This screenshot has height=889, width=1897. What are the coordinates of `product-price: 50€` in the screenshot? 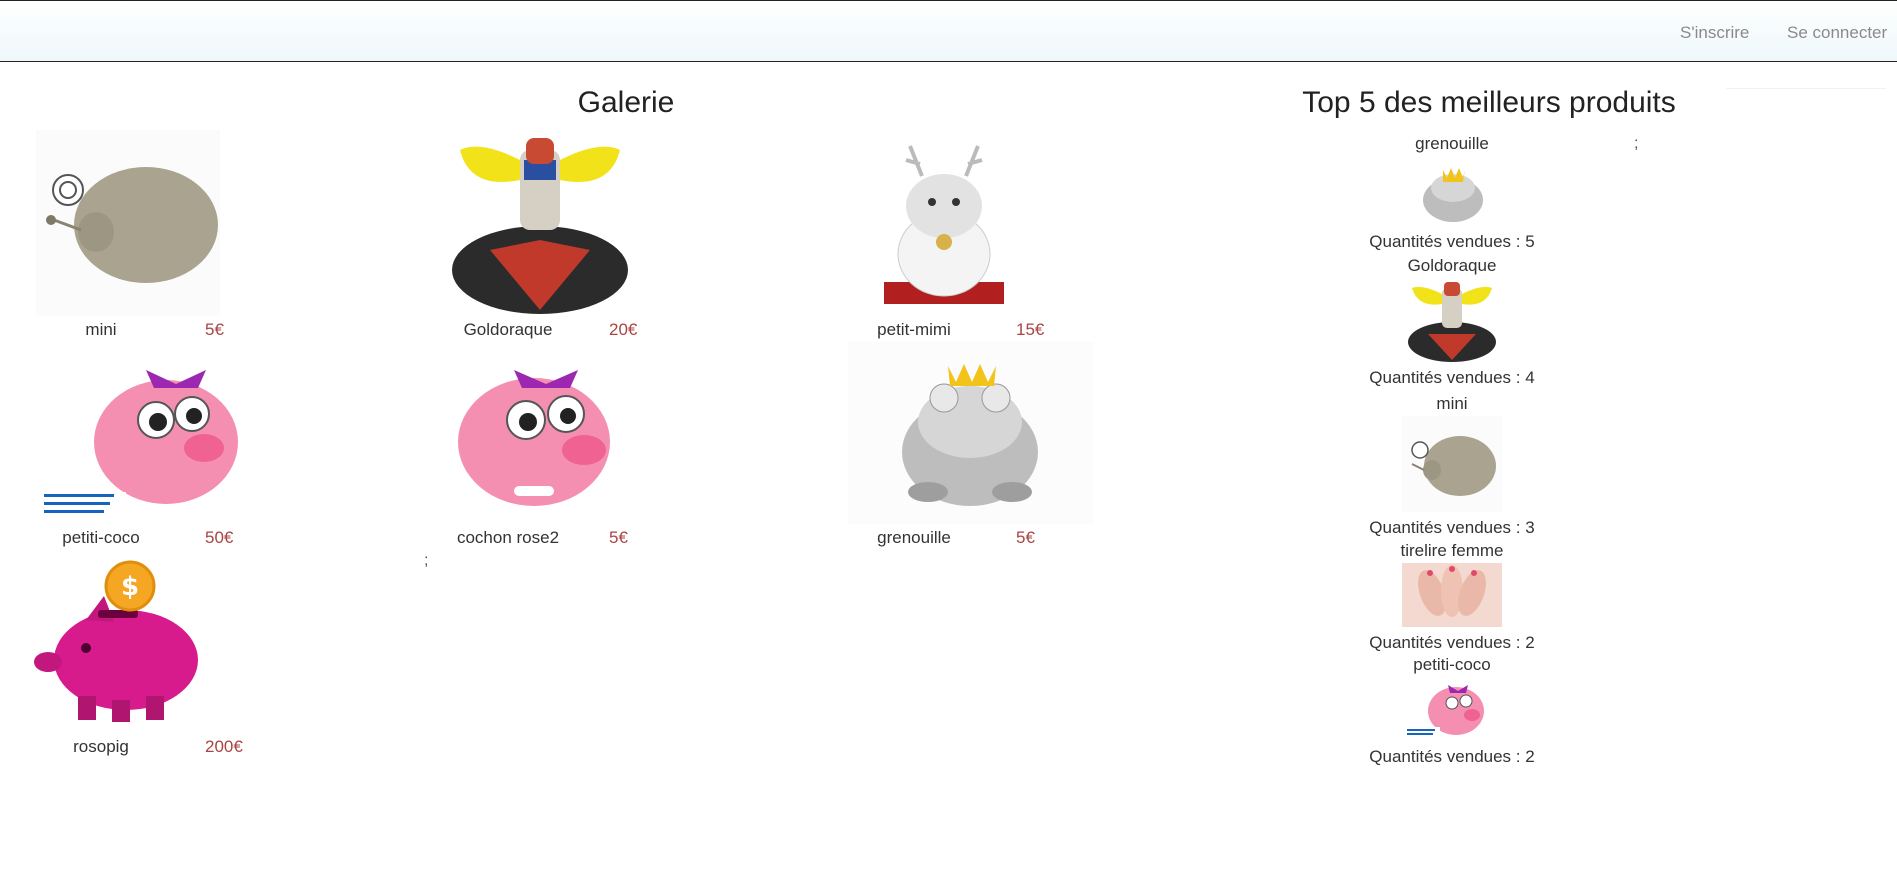 It's located at (219, 537).